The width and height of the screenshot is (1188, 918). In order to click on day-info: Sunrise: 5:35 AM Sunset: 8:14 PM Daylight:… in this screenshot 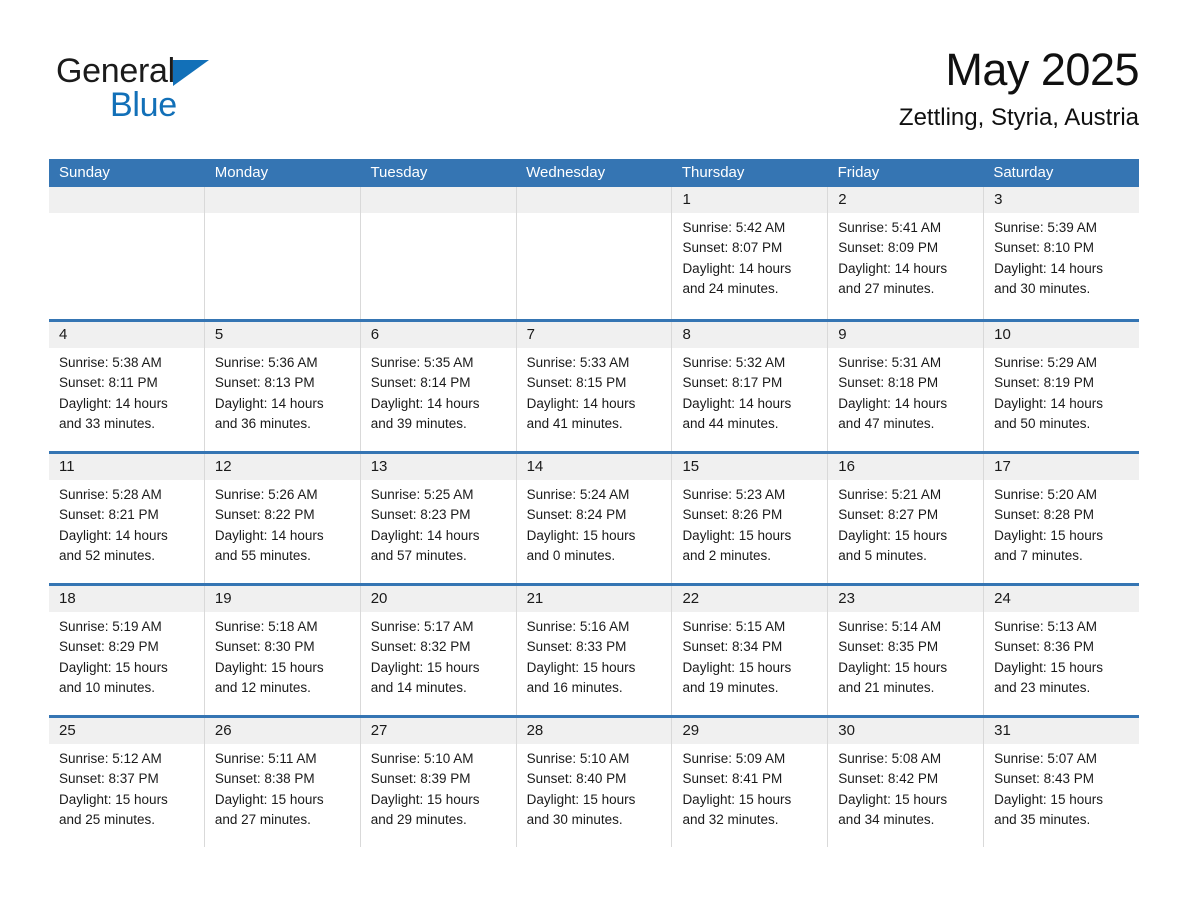, I will do `click(438, 391)`.